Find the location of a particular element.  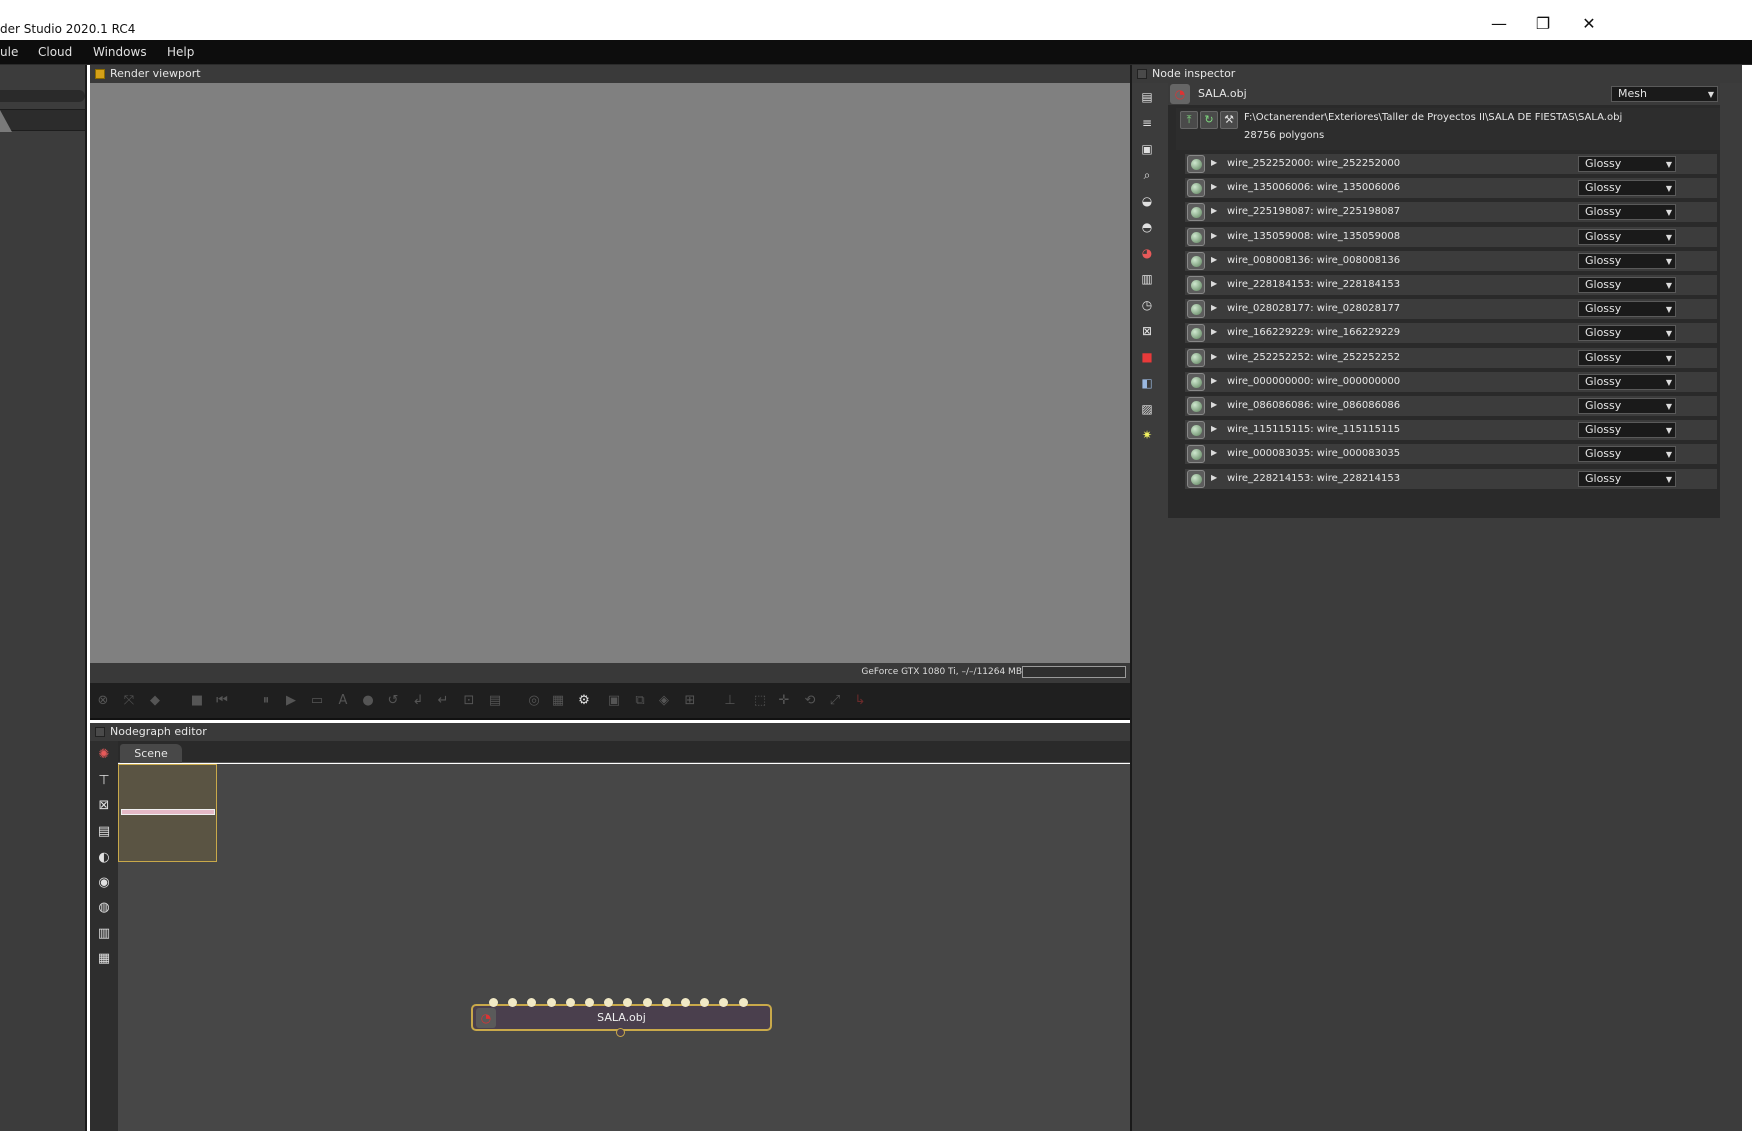

resolution-icon: ▦ is located at coordinates (558, 701).